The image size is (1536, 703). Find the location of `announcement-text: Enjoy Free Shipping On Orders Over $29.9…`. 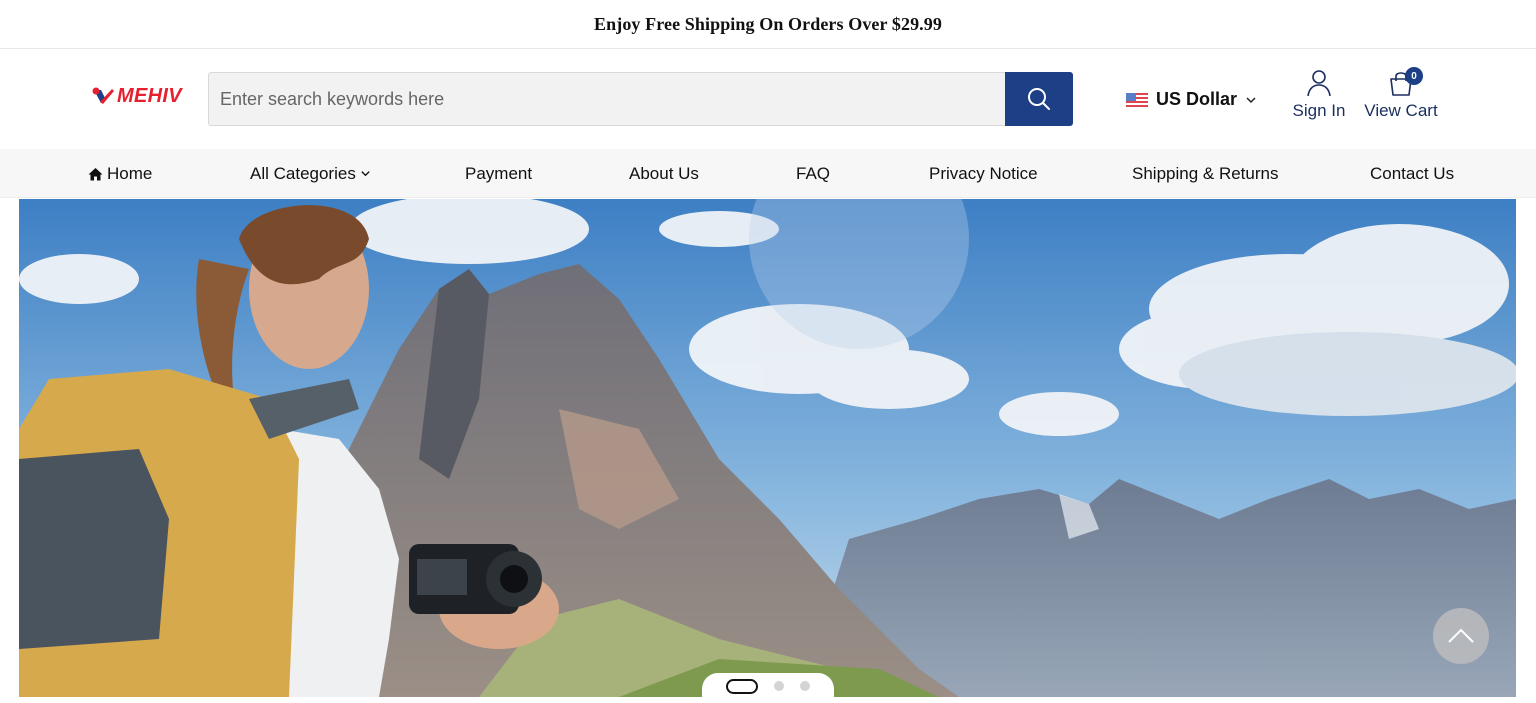

announcement-text: Enjoy Free Shipping On Orders Over $29.9… is located at coordinates (768, 23).